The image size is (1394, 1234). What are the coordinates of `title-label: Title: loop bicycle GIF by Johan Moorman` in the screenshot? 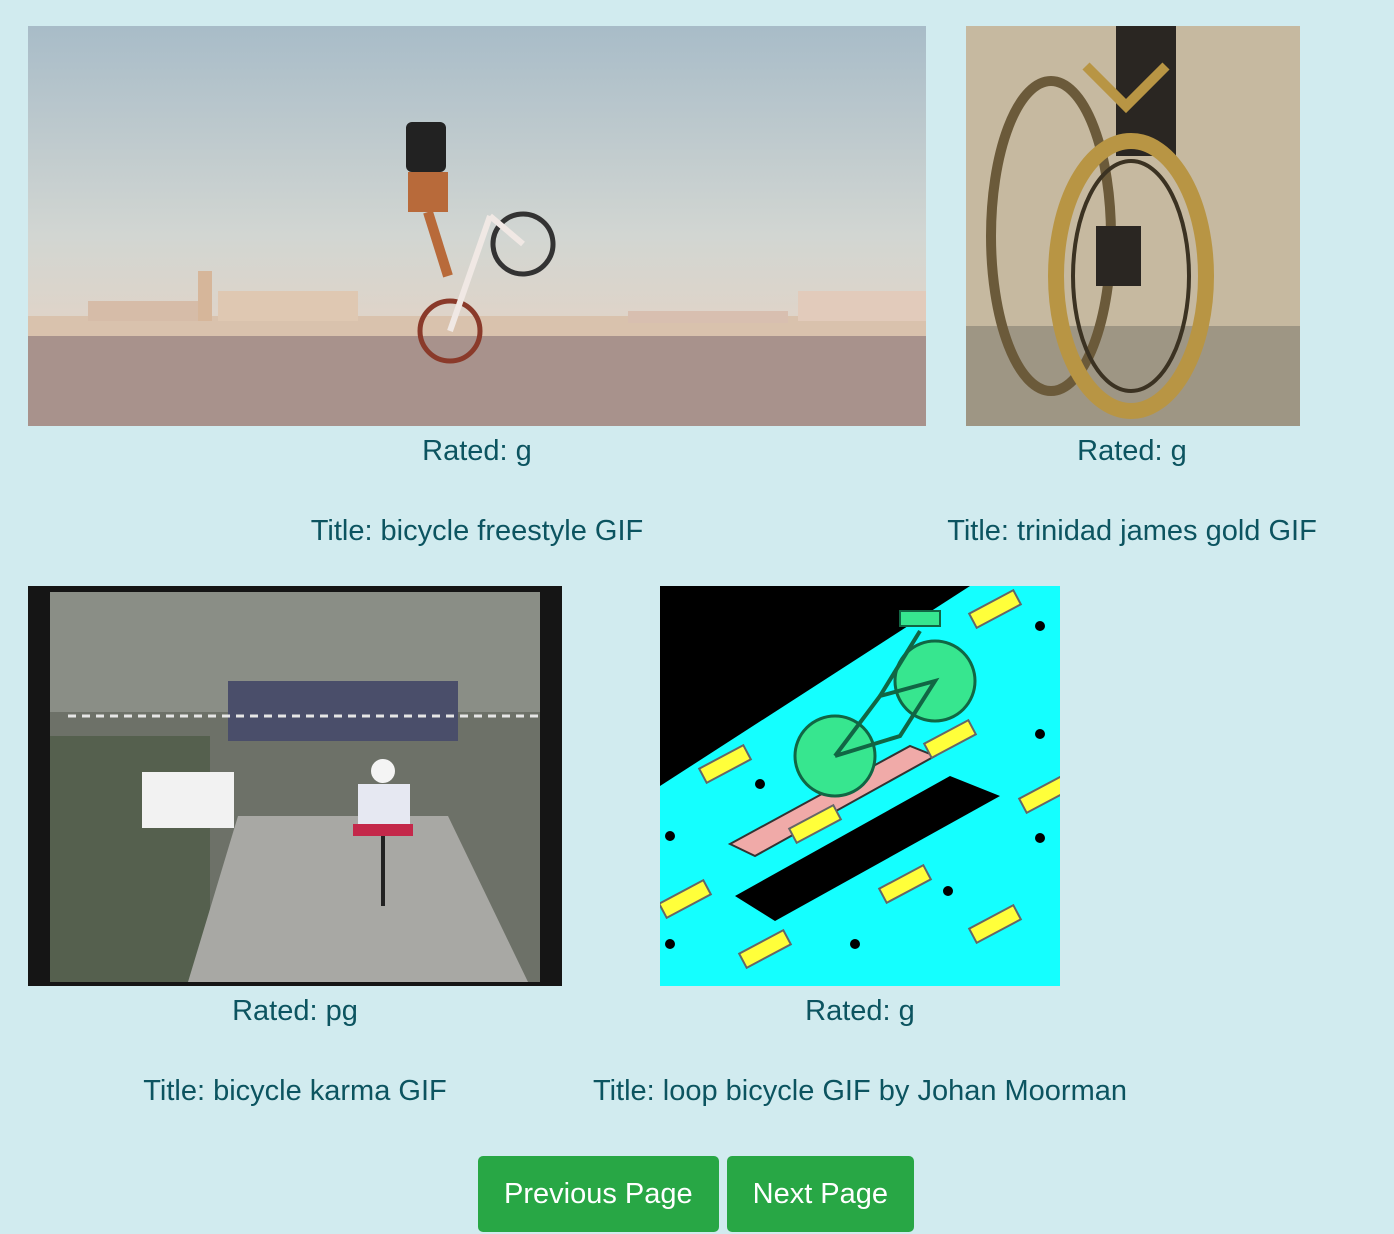 It's located at (860, 1091).